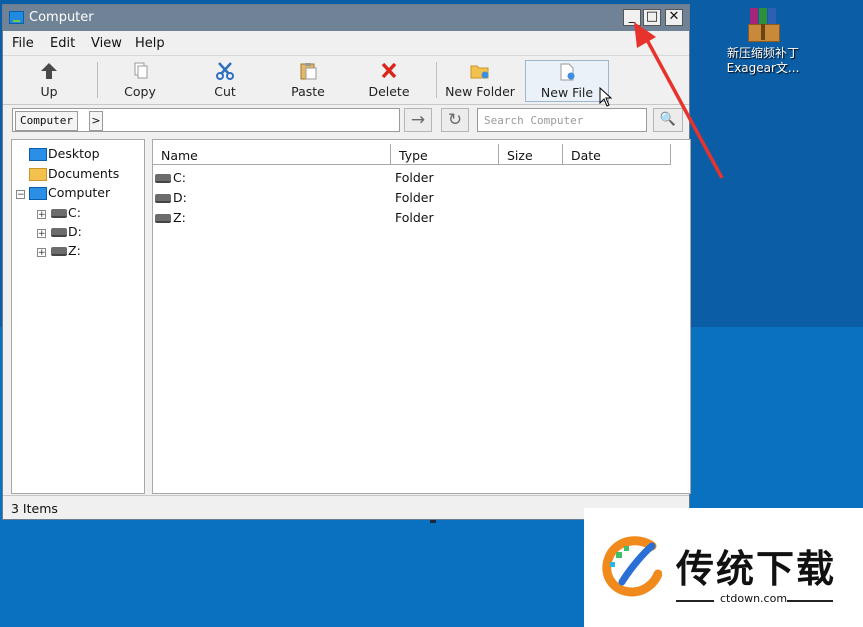 This screenshot has height=627, width=863. Describe the element at coordinates (754, 598) in the screenshot. I see `watermark-url: ctdown.com` at that location.